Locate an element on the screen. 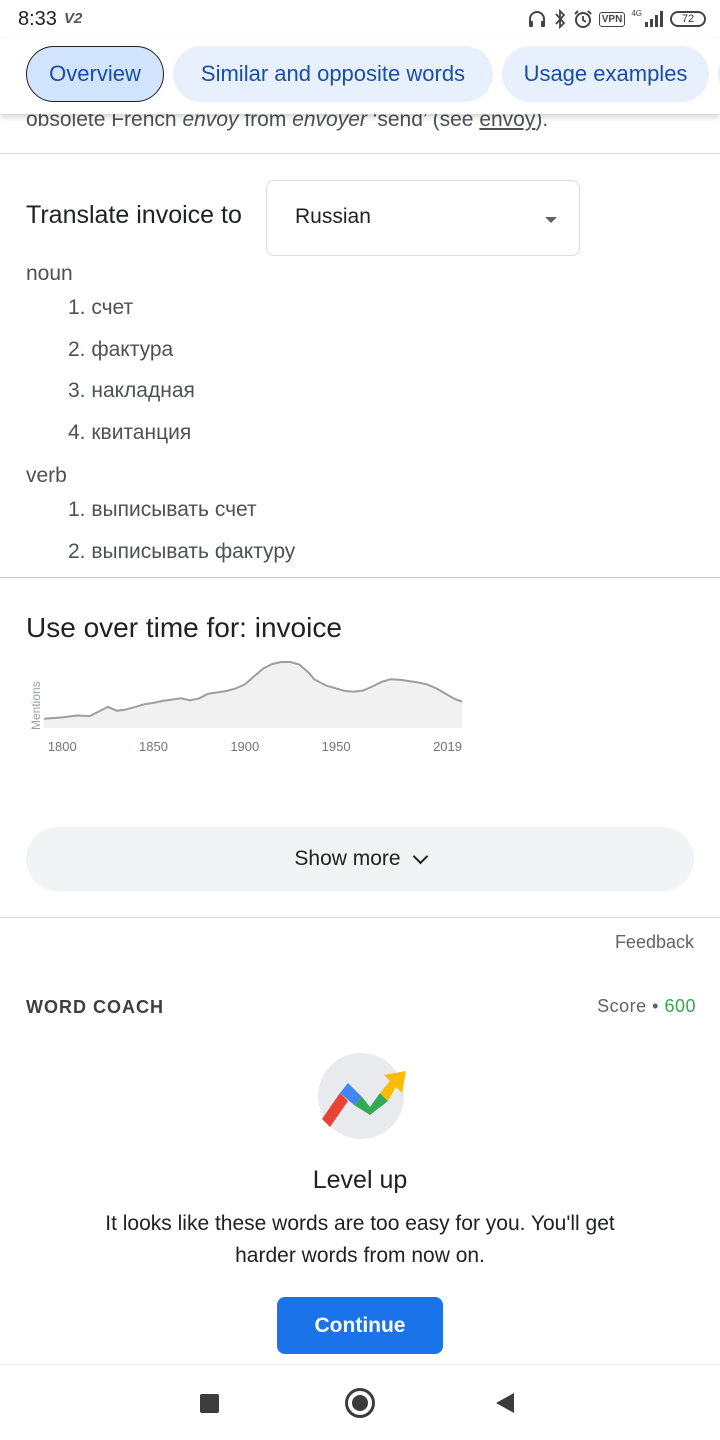  use-over-time-chart: Mentions 1800 1850 1900 1950 2019 is located at coordinates (246, 707).